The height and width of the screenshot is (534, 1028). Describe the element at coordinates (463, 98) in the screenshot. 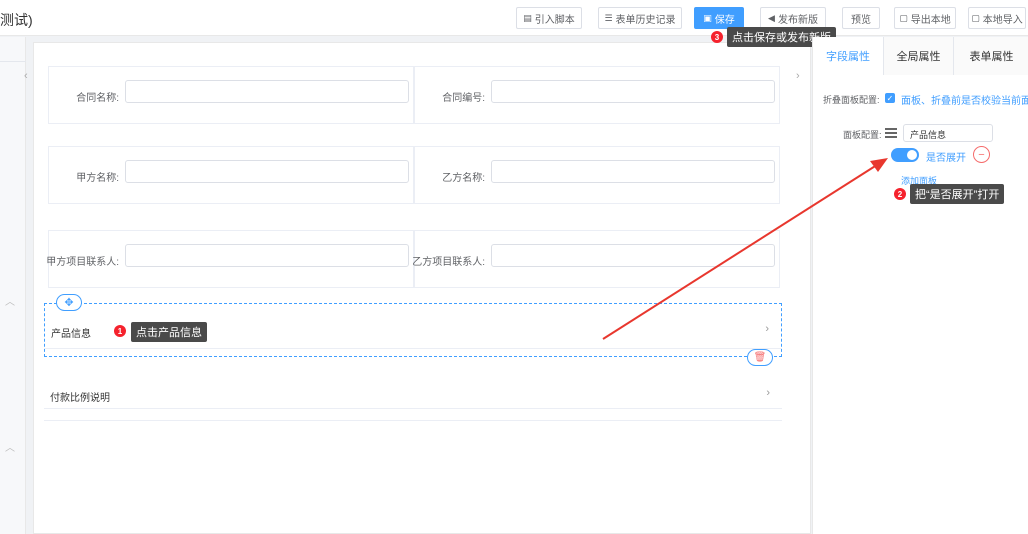

I see `field-label: 合同编号:` at that location.